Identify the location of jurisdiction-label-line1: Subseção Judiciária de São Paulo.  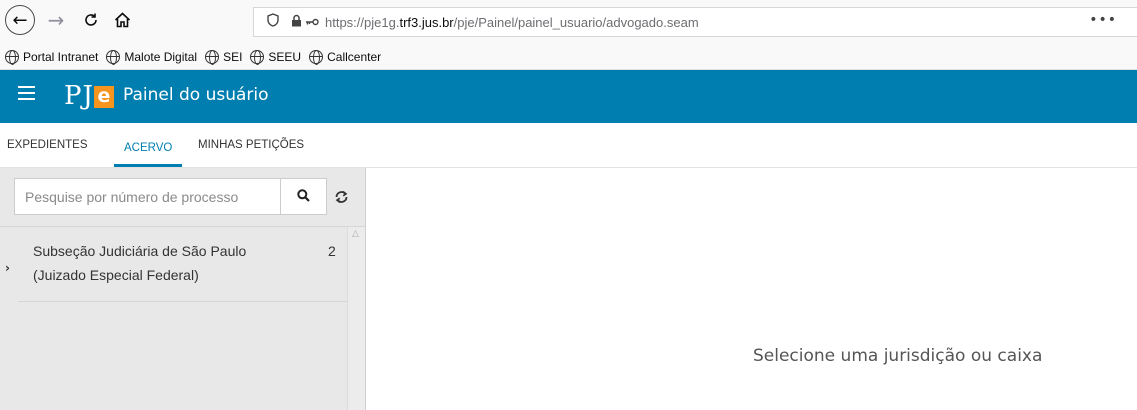
(140, 251).